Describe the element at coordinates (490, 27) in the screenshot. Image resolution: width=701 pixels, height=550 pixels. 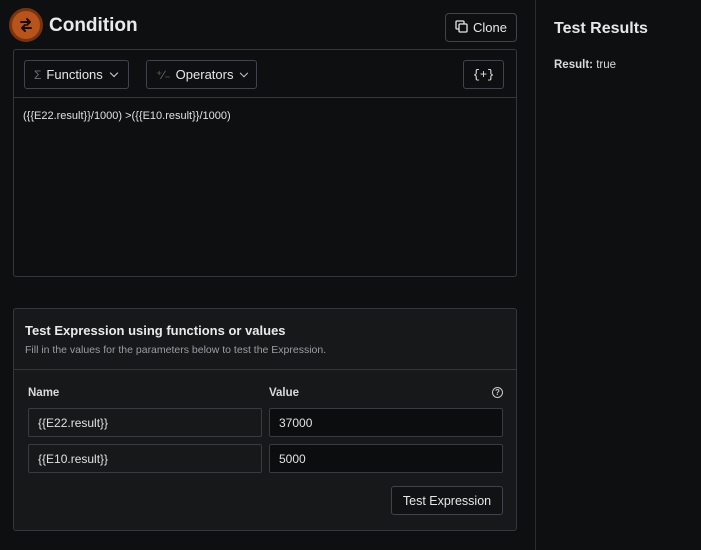
I see `clone-label: Clone` at that location.